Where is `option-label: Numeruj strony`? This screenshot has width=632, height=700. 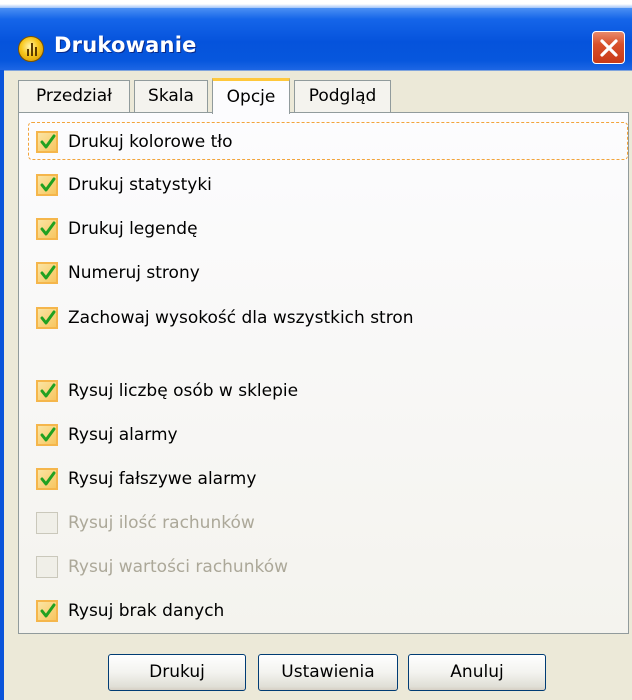 option-label: Numeruj strony is located at coordinates (134, 273).